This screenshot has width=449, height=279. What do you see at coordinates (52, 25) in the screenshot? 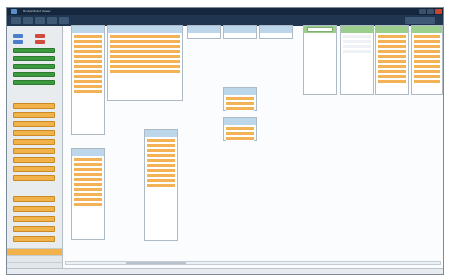
I see `toolbar-tools: Tools` at bounding box center [52, 25].